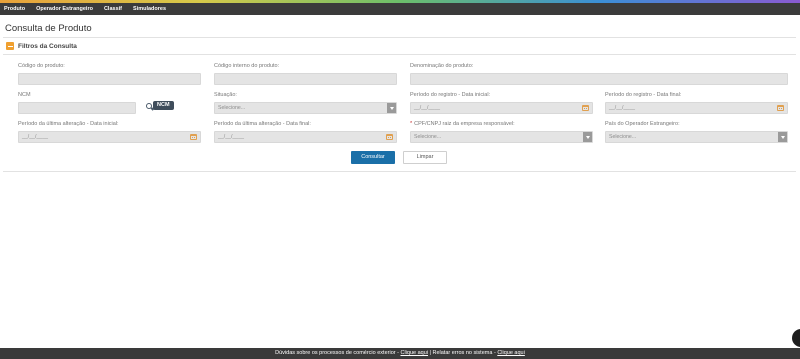 Image resolution: width=800 pixels, height=359 pixels. What do you see at coordinates (642, 124) in the screenshot?
I see `pais-operador-label: País do Operador Estrangeiro:` at bounding box center [642, 124].